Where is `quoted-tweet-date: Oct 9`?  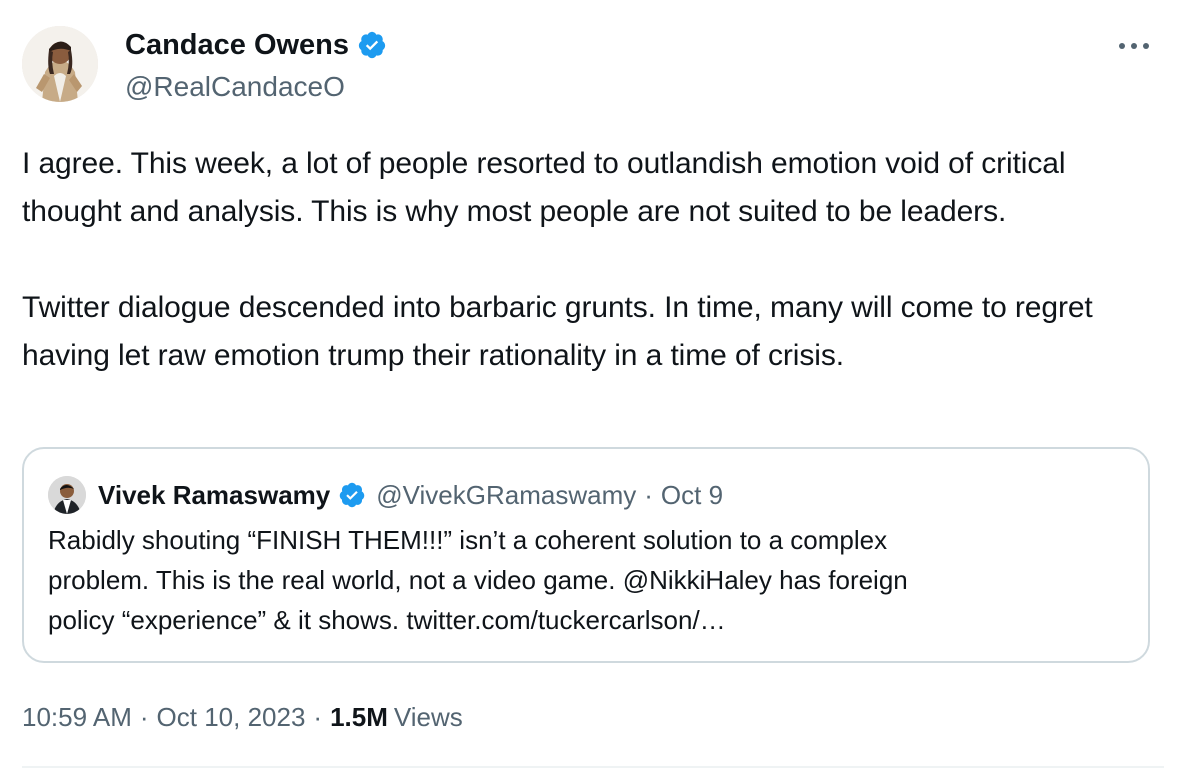
quoted-tweet-date: Oct 9 is located at coordinates (692, 495).